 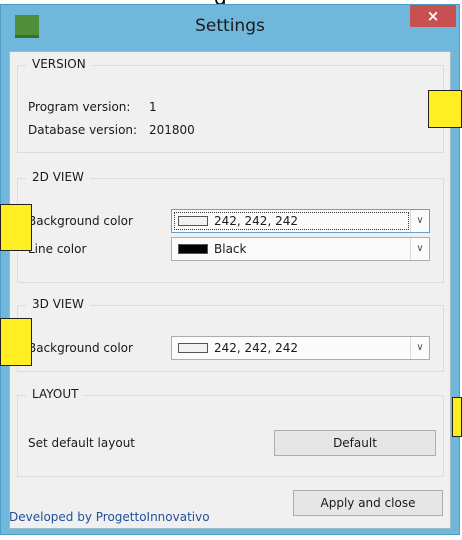 What do you see at coordinates (368, 503) in the screenshot?
I see `apply-and-close-button: Apply and close` at bounding box center [368, 503].